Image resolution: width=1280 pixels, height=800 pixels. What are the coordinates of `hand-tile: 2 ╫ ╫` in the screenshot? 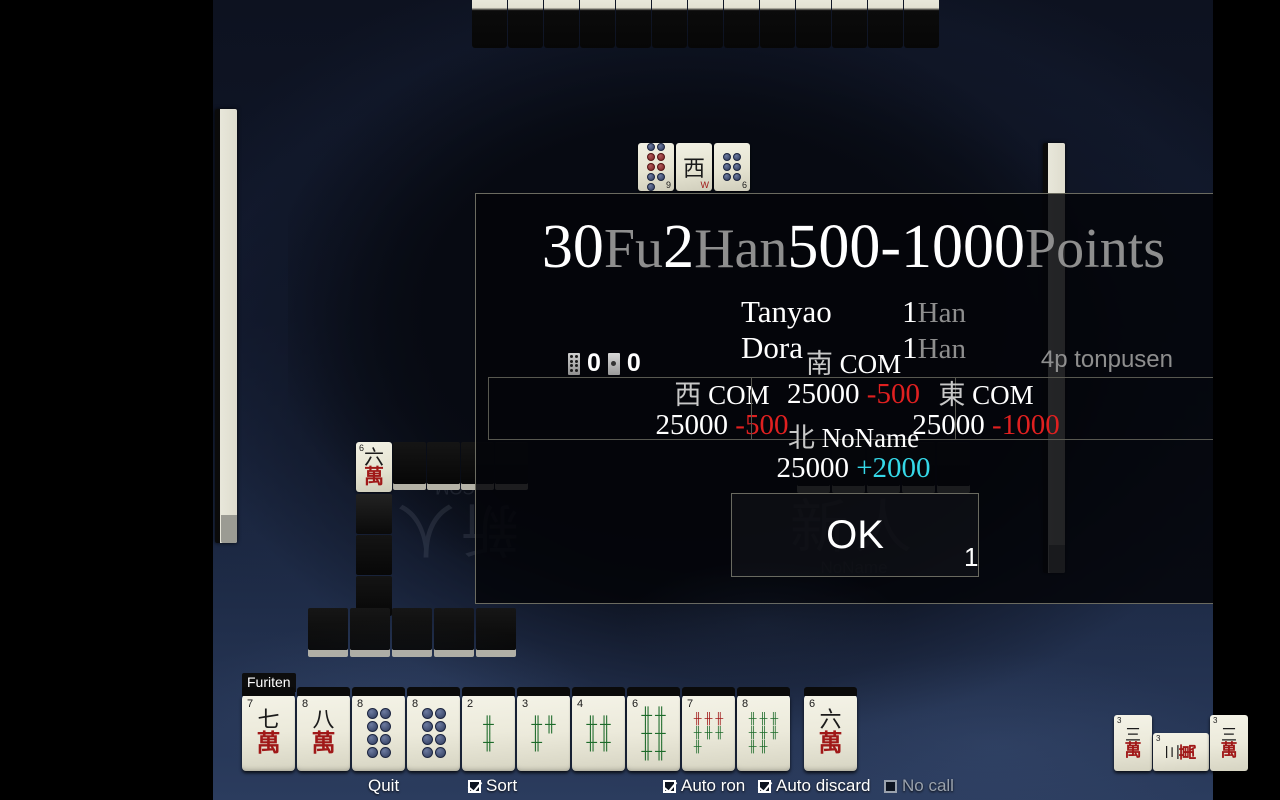 It's located at (488, 729).